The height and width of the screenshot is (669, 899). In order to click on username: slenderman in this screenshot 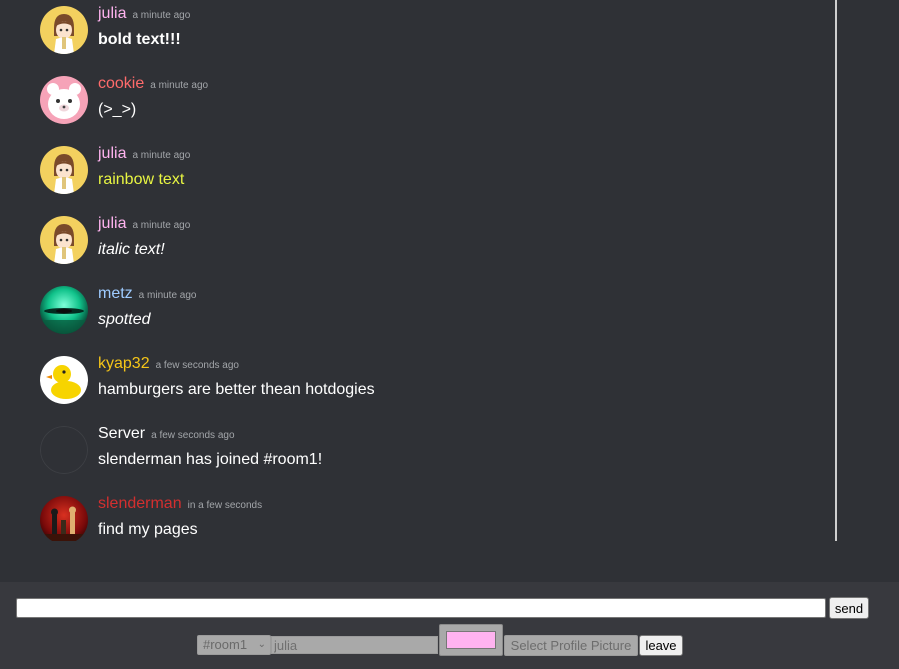, I will do `click(140, 503)`.